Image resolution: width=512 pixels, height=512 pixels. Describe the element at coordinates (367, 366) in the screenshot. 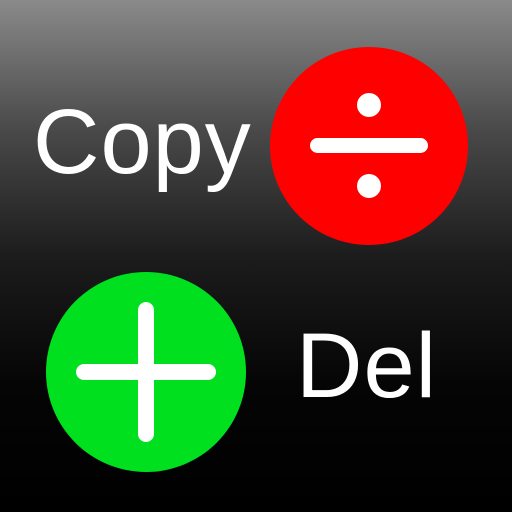

I see `del-label: Del` at that location.